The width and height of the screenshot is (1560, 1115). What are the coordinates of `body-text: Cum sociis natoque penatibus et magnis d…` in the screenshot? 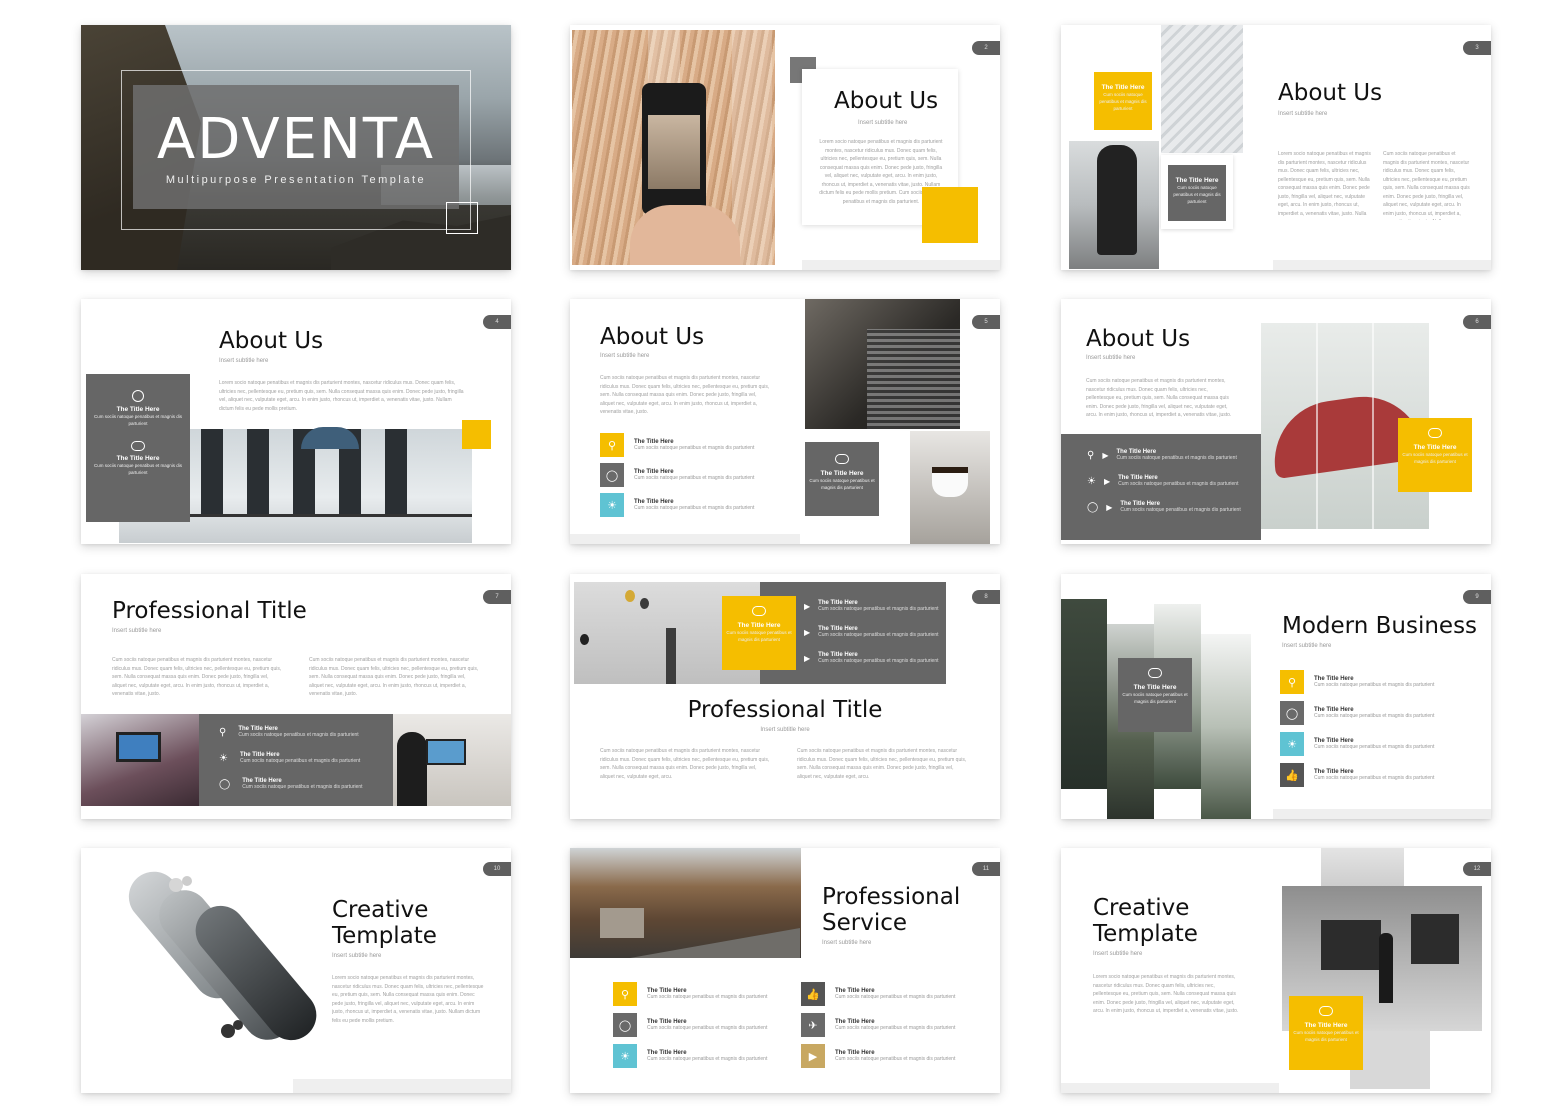 It's located at (1159, 397).